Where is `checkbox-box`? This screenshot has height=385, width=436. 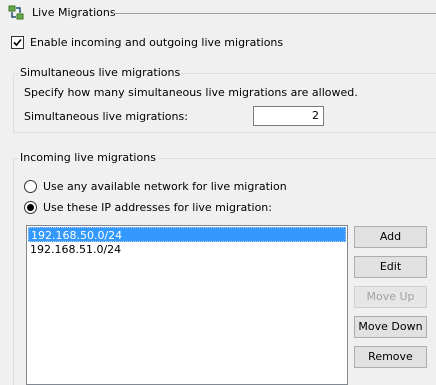
checkbox-box is located at coordinates (17, 42).